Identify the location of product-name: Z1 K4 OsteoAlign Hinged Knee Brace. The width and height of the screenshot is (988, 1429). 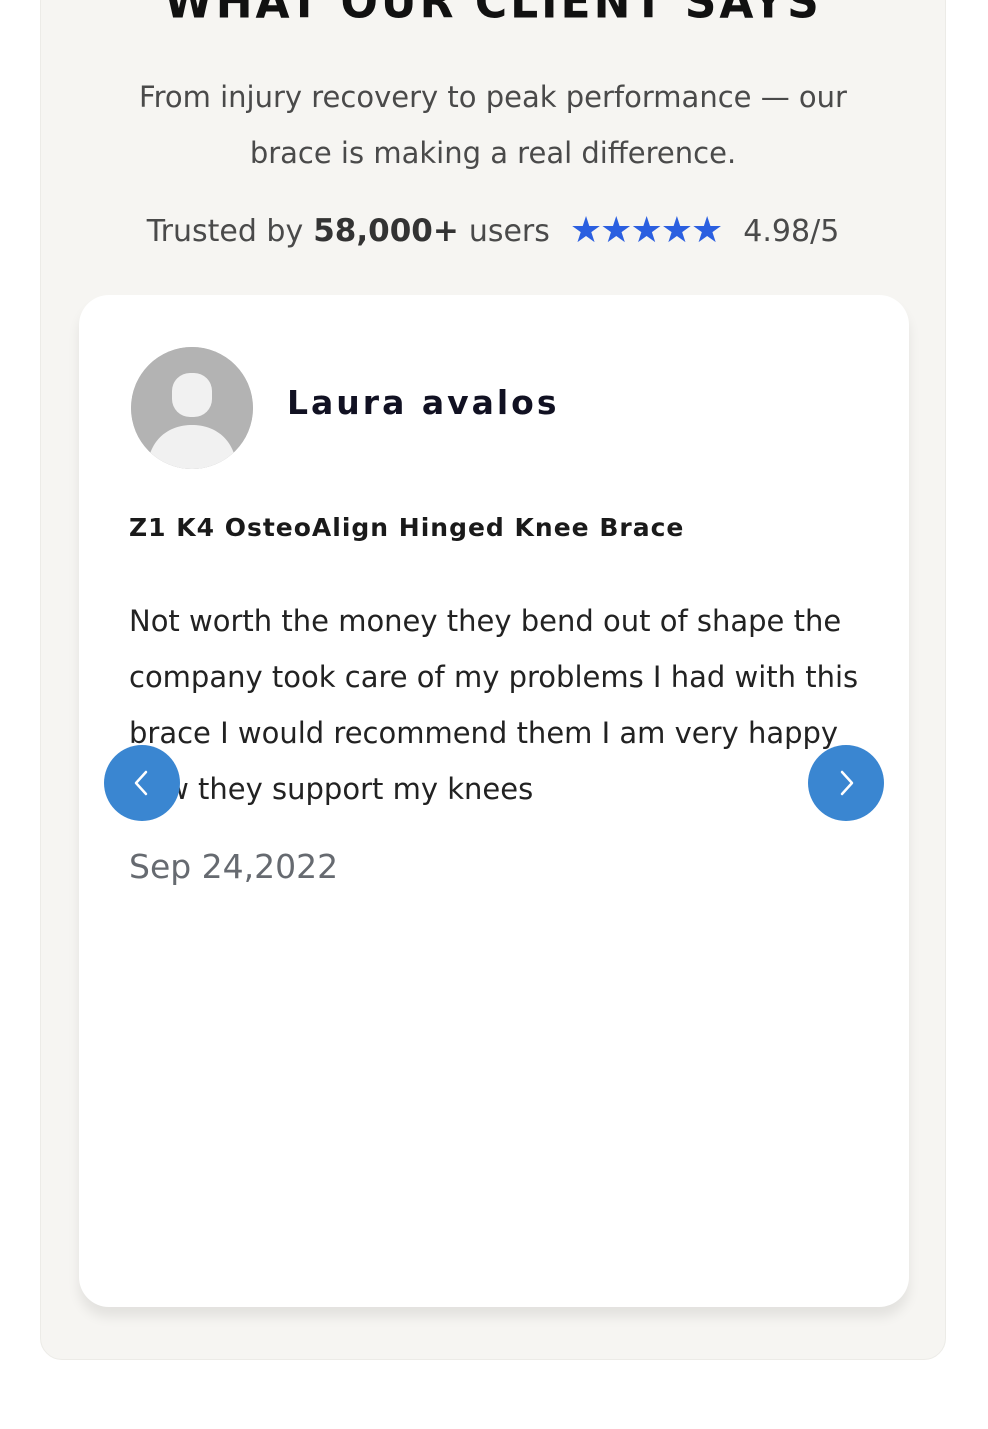
(407, 527).